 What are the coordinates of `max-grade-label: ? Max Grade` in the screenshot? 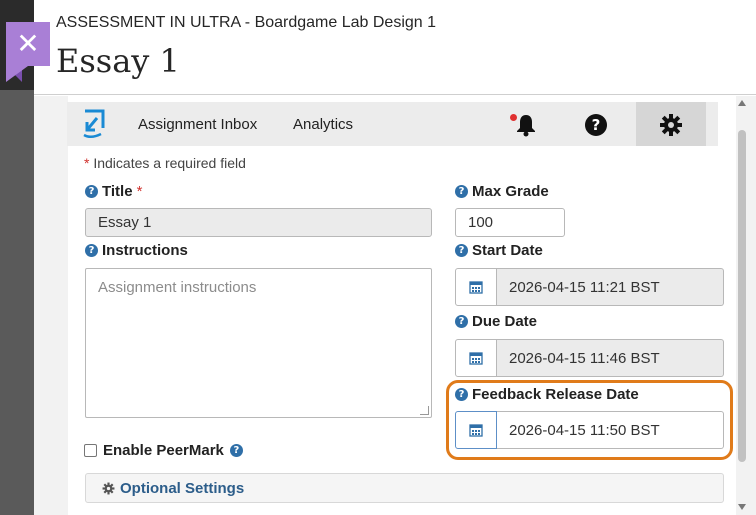 It's located at (502, 191).